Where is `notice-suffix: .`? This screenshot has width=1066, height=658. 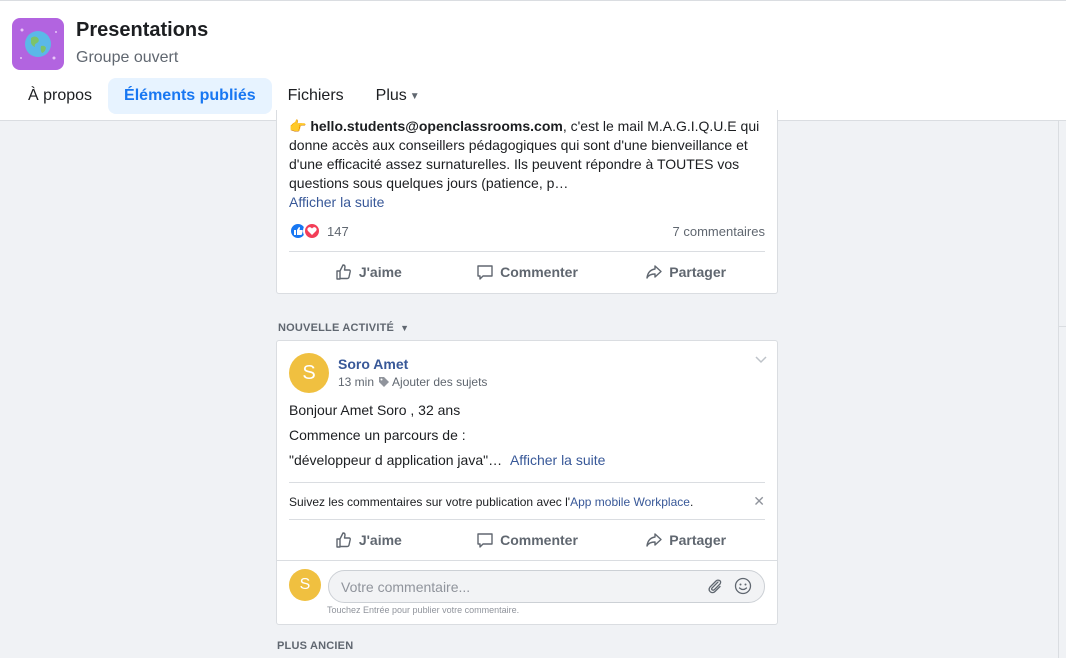 notice-suffix: . is located at coordinates (691, 502).